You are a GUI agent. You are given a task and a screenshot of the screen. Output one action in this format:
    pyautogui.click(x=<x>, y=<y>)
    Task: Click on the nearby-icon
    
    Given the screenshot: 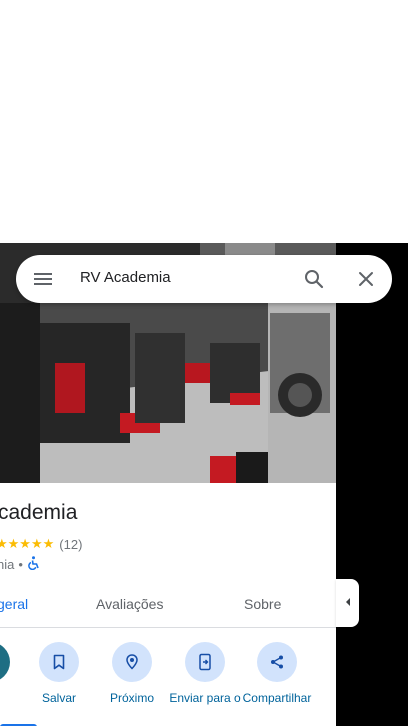 What is the action you would take?
    pyautogui.click(x=132, y=662)
    